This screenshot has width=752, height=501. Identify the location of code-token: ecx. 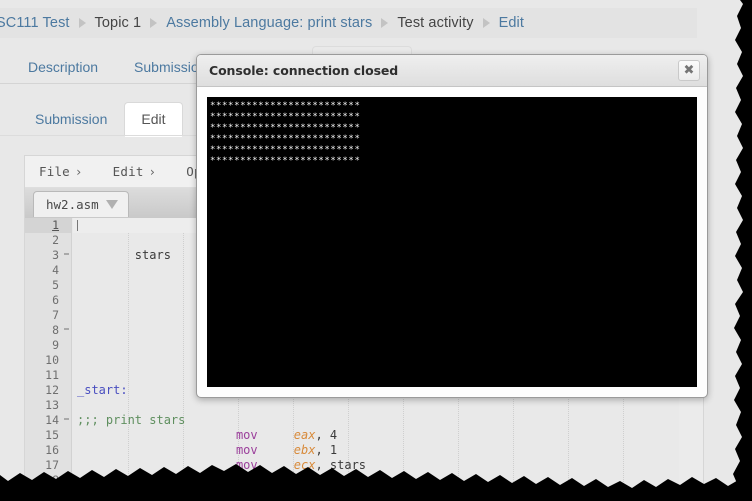
(304, 465).